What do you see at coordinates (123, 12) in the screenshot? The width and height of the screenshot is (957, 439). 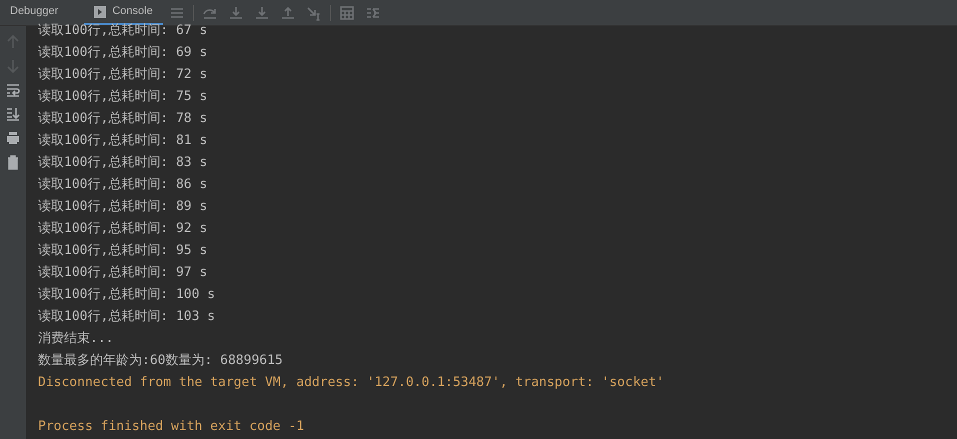 I see `tab: Console` at bounding box center [123, 12].